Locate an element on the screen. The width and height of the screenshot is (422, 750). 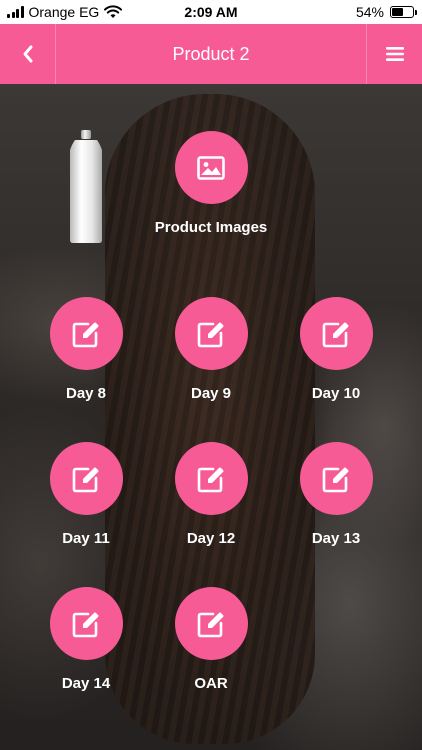
nav-bar: Product 2 is located at coordinates (211, 54).